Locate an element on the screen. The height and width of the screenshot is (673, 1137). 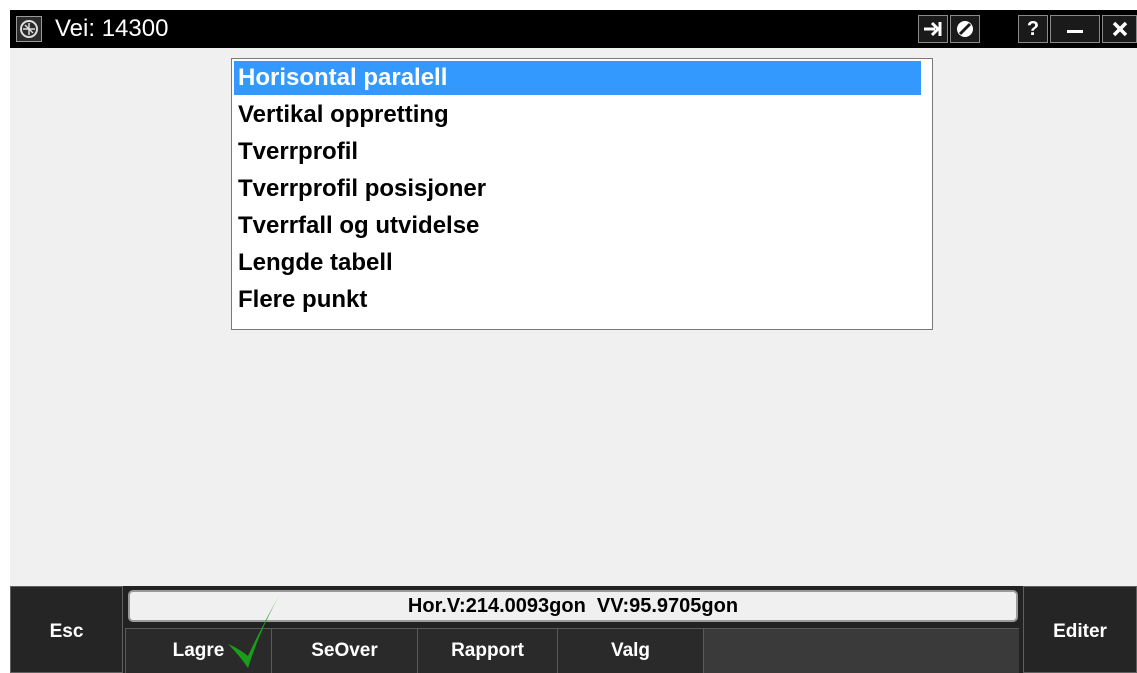
menu-item-lengde-tabell: Lengde tabell is located at coordinates (577, 263).